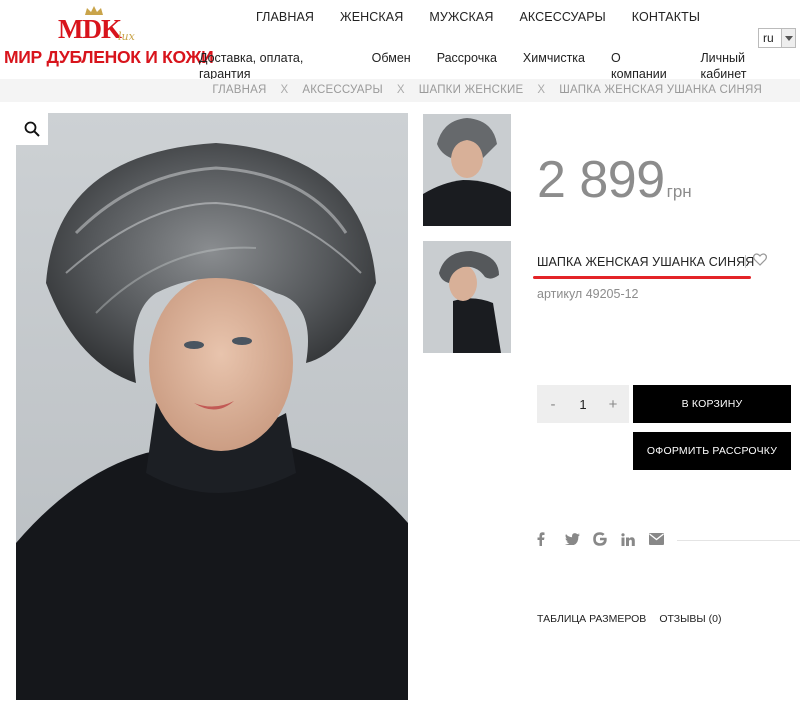 This screenshot has width=800, height=707. I want to click on installment-button: ОФОРМИТЬ РАССРОЧКУ, so click(712, 451).